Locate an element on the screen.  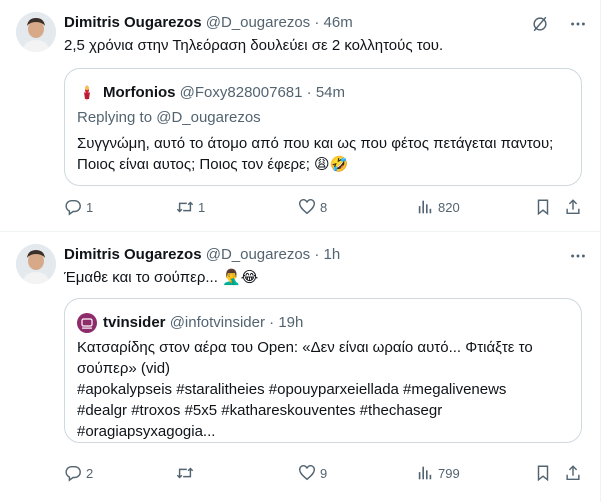
like-button: 9 is located at coordinates (312, 473).